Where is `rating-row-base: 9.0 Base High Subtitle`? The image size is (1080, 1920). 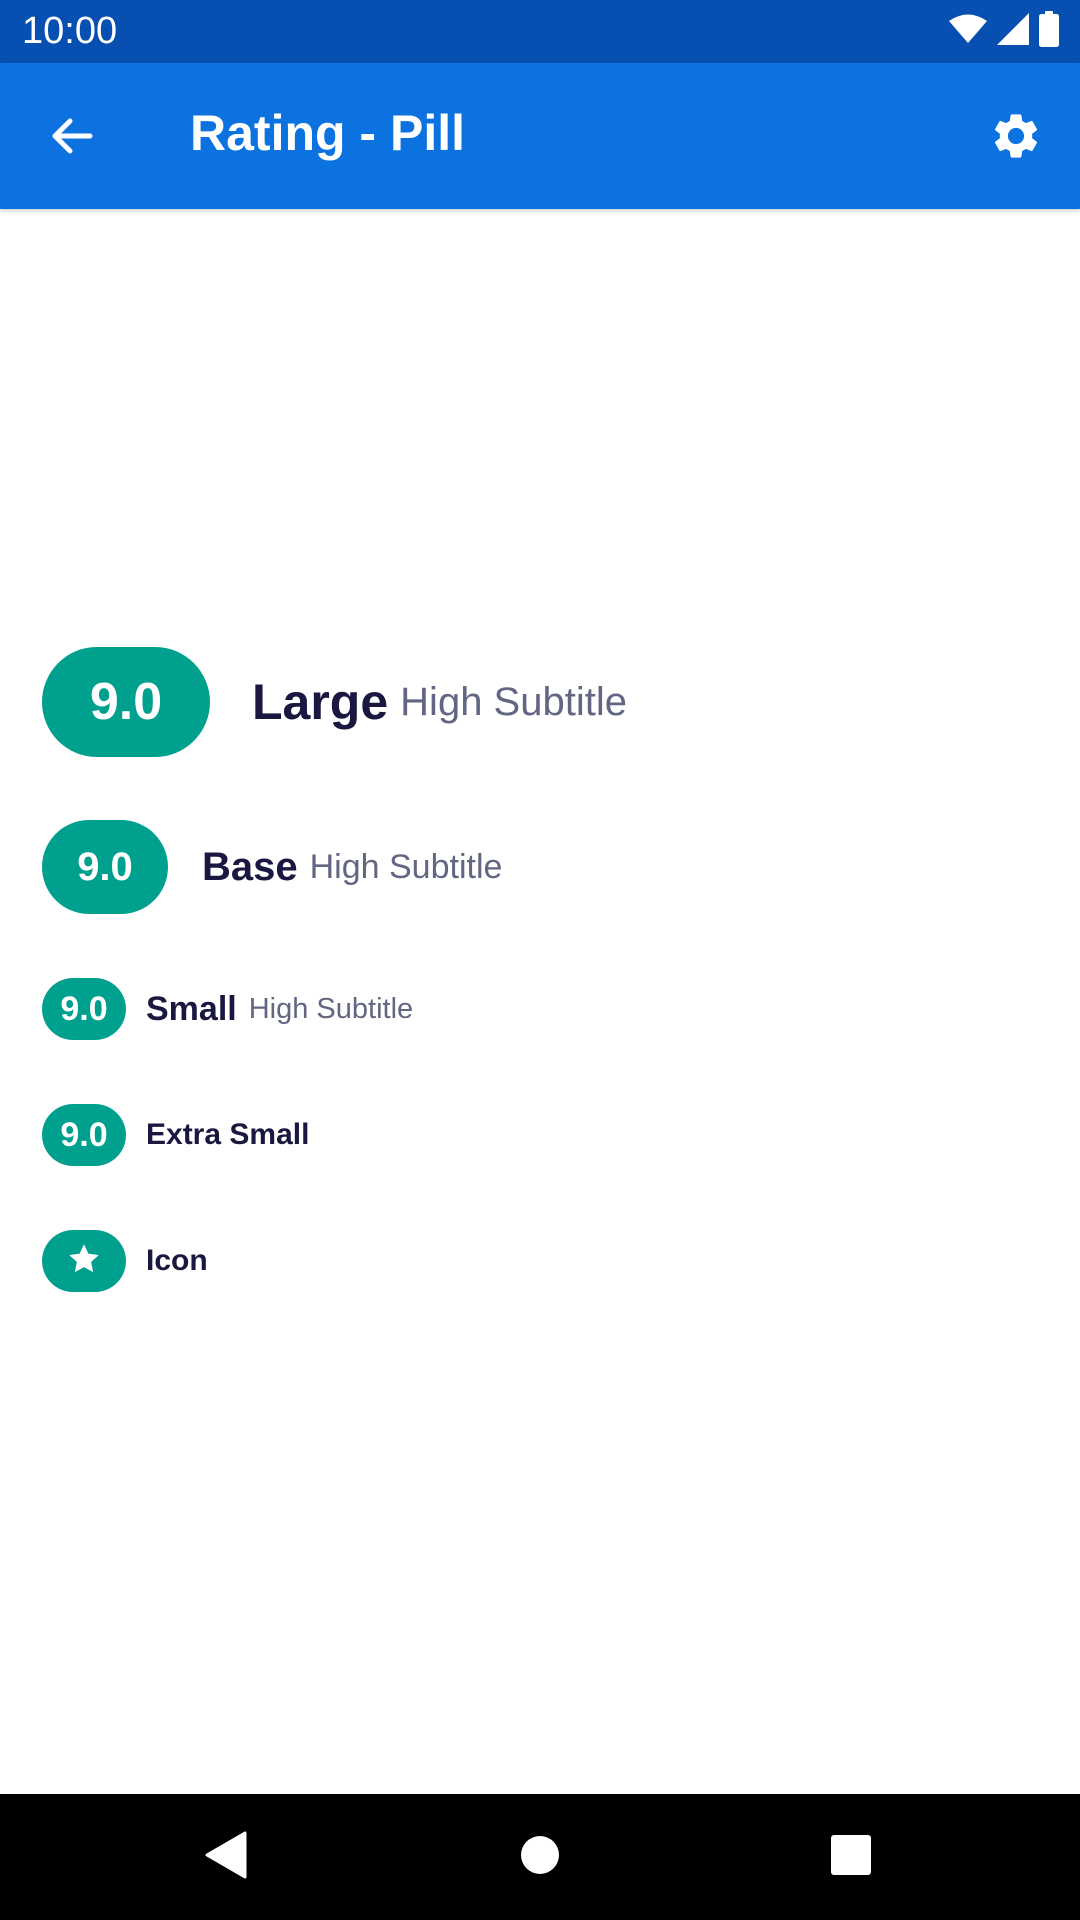 rating-row-base: 9.0 Base High Subtitle is located at coordinates (272, 867).